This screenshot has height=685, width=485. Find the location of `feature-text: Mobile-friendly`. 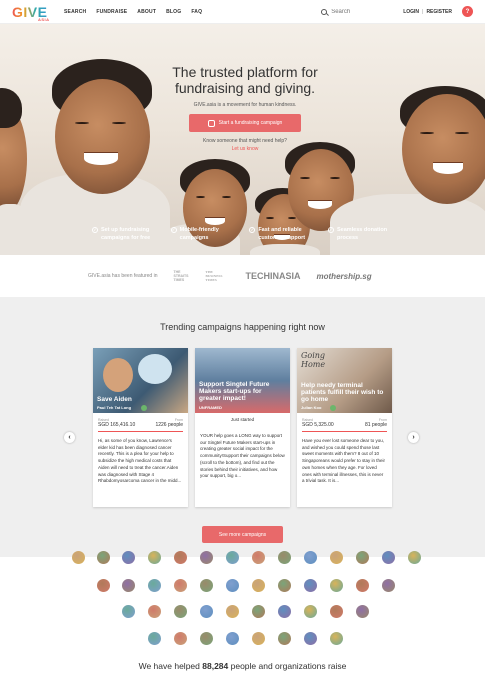

feature-text: Mobile-friendly is located at coordinates (199, 230).